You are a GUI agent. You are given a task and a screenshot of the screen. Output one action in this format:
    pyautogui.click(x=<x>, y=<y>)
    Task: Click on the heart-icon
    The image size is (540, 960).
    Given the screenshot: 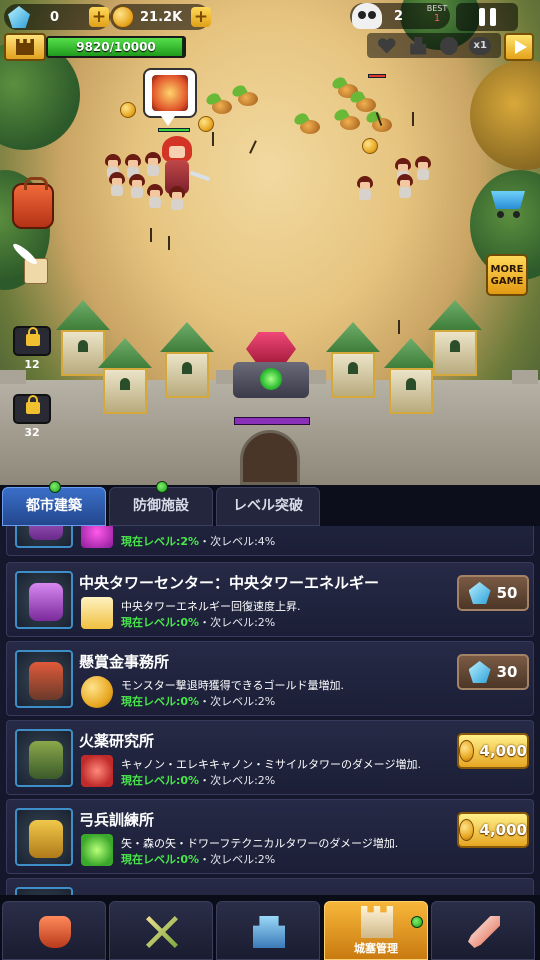 What is the action you would take?
    pyautogui.click(x=387, y=46)
    